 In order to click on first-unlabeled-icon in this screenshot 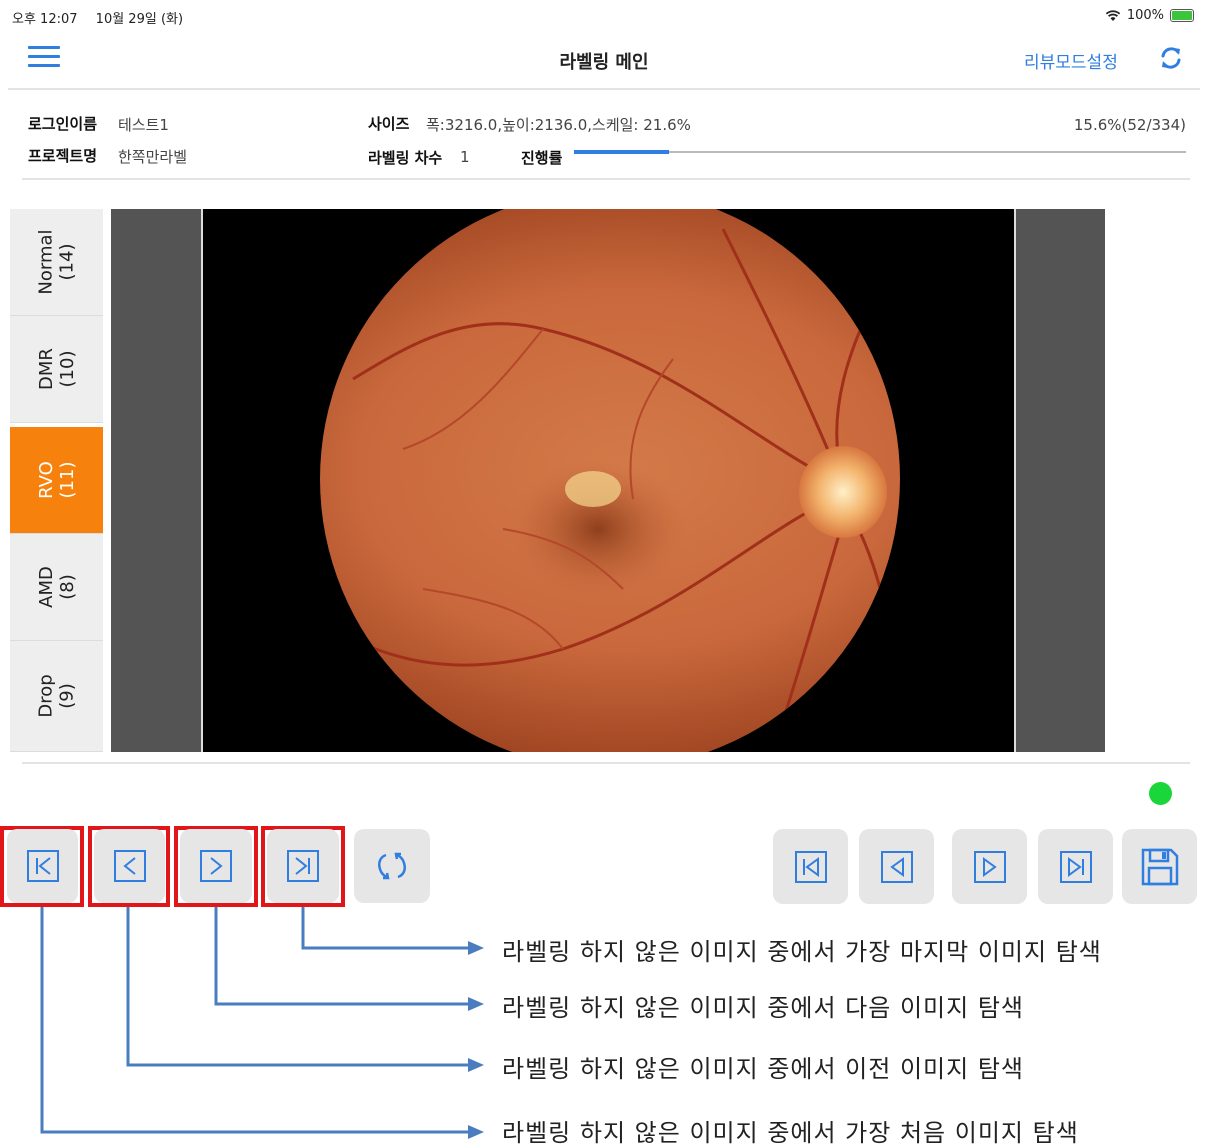, I will do `click(42, 866)`.